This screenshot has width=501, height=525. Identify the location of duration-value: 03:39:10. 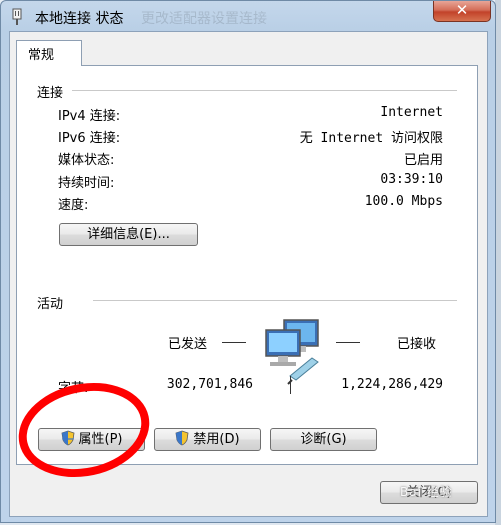
(411, 179).